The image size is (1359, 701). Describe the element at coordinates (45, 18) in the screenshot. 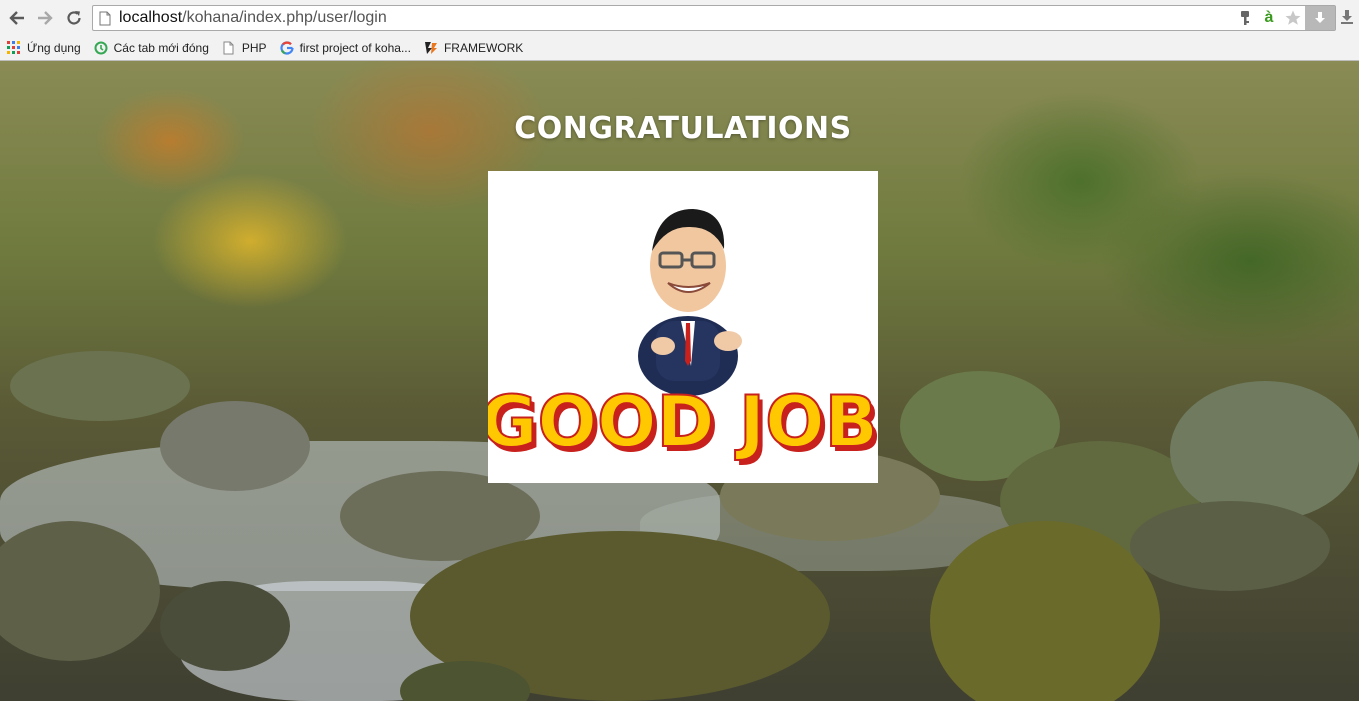

I see `forward-arrow-icon` at that location.